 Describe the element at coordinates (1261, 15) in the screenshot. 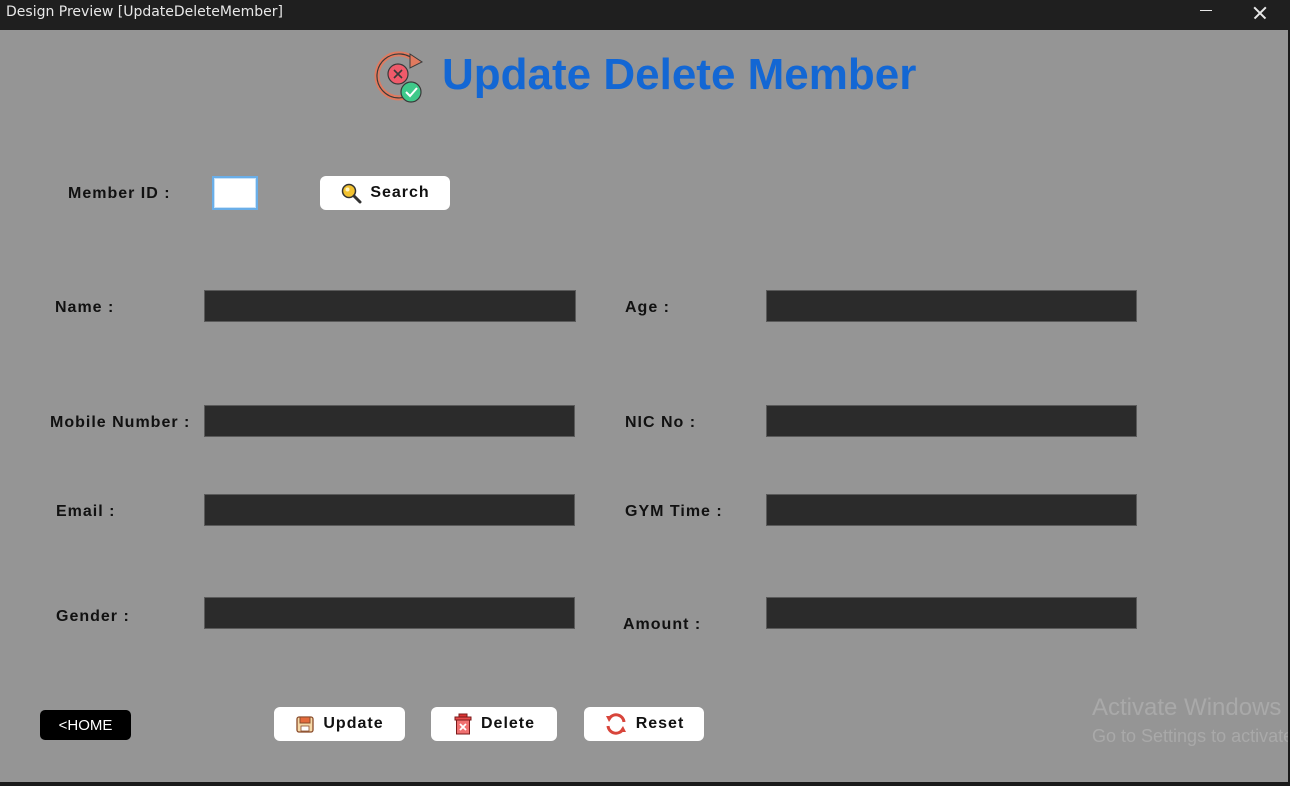

I see `close-icon` at that location.